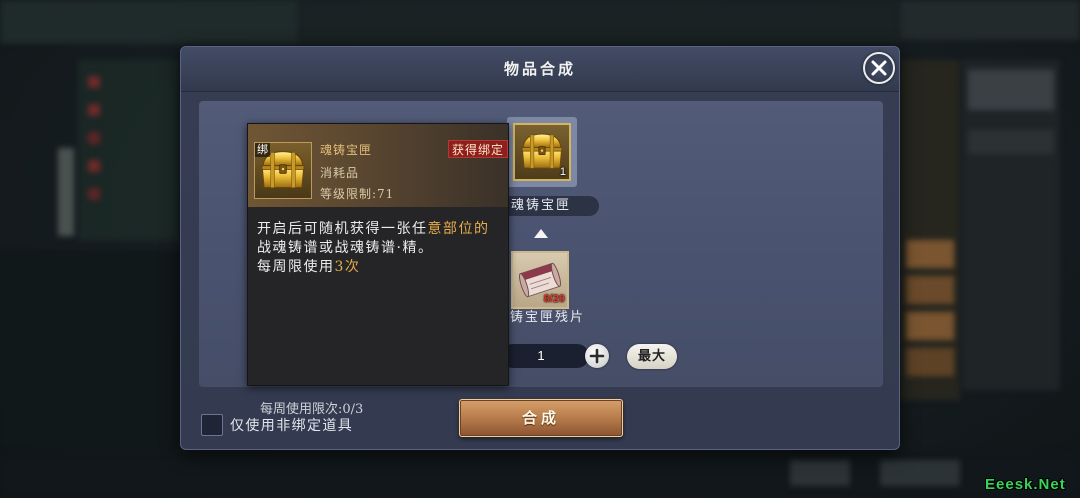 The width and height of the screenshot is (1080, 498). I want to click on target-item-frame: 1, so click(542, 152).